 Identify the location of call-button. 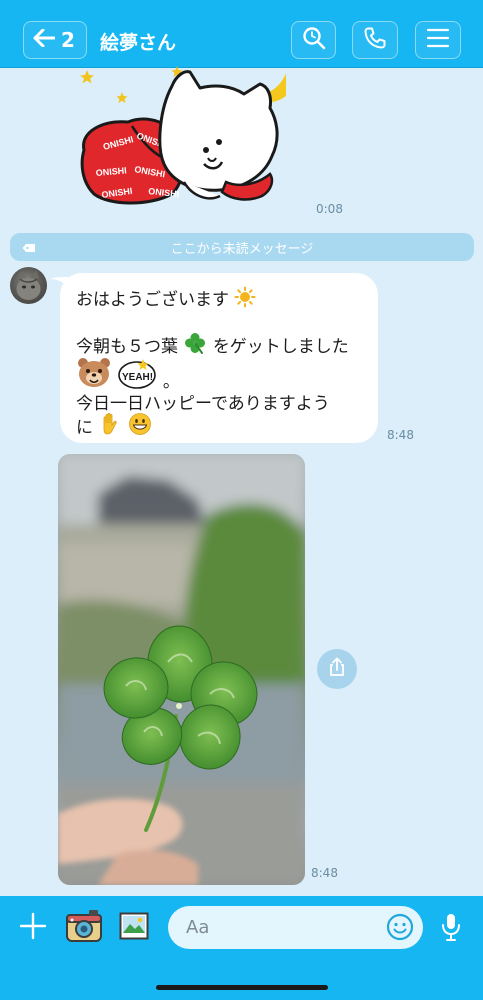
(375, 40).